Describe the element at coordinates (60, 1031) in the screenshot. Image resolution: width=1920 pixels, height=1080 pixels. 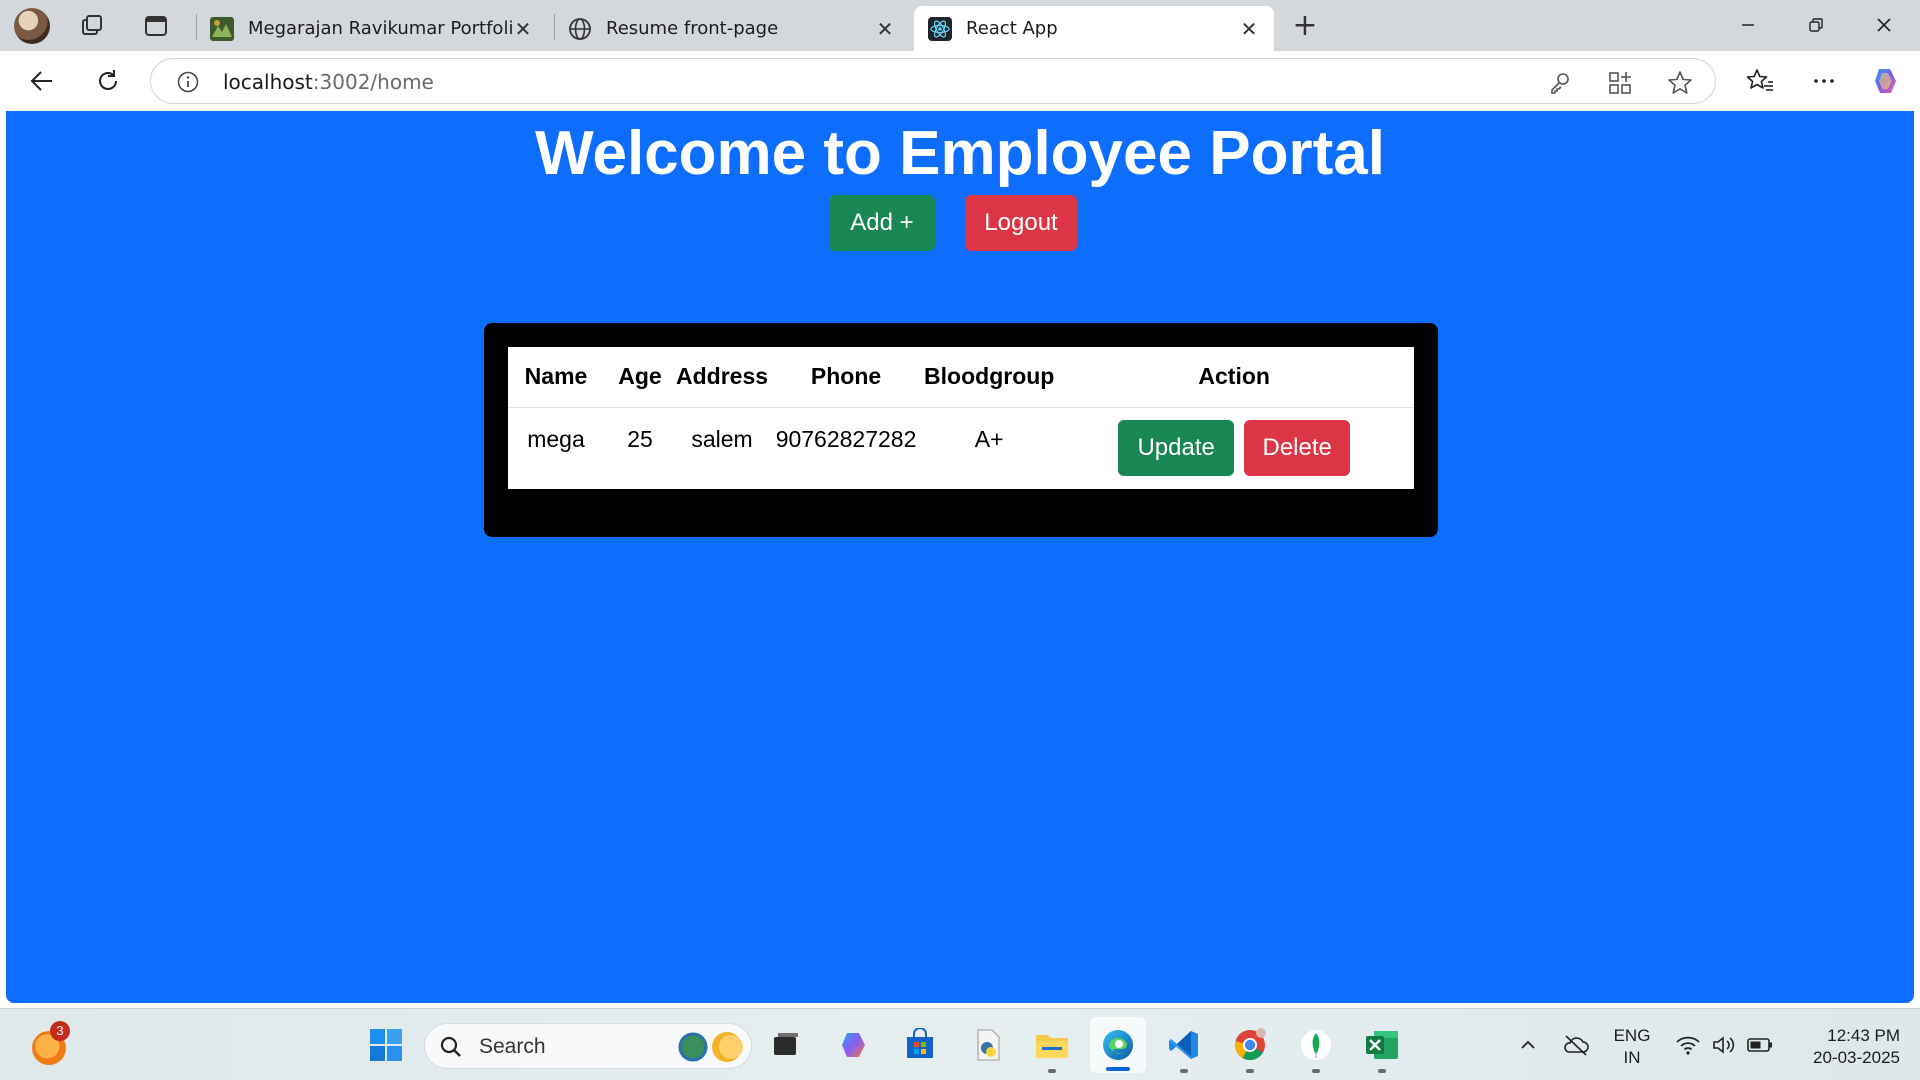
I see `notification-badge: 3` at that location.